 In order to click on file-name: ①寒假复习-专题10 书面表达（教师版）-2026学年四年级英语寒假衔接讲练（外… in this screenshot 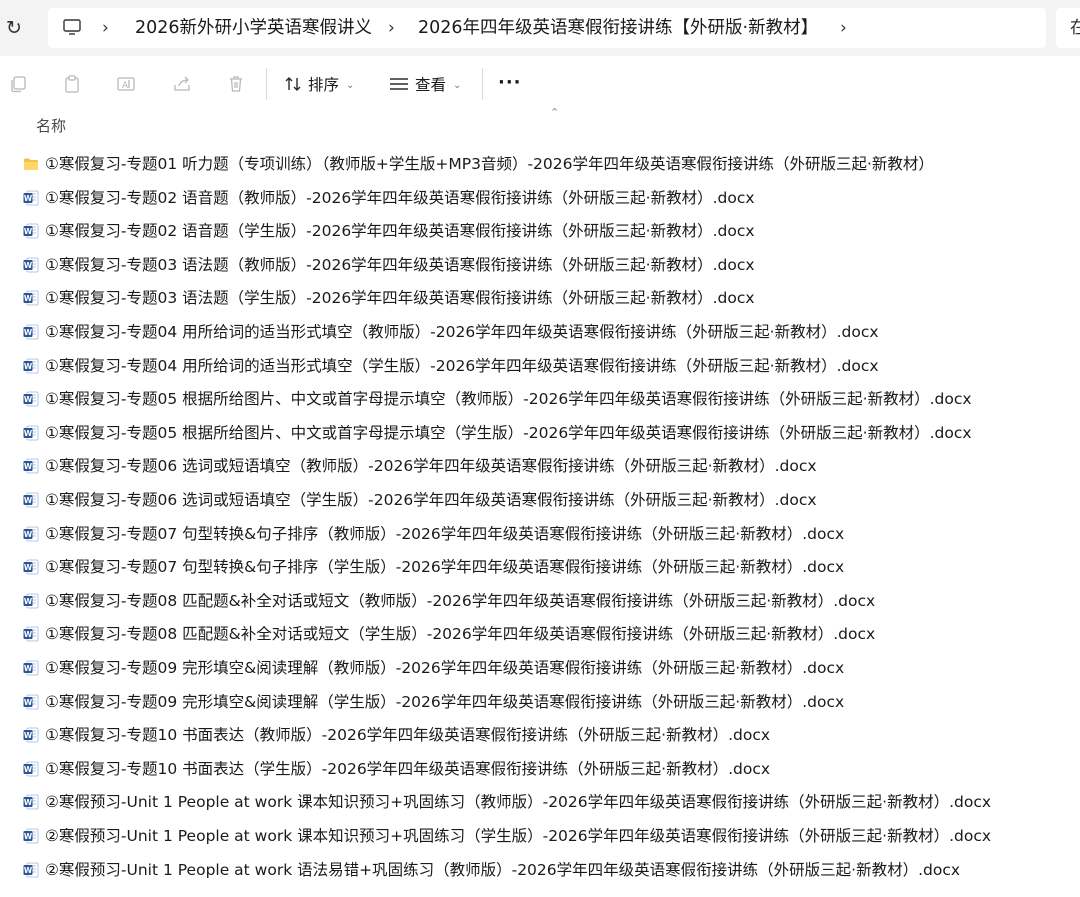, I will do `click(408, 735)`.